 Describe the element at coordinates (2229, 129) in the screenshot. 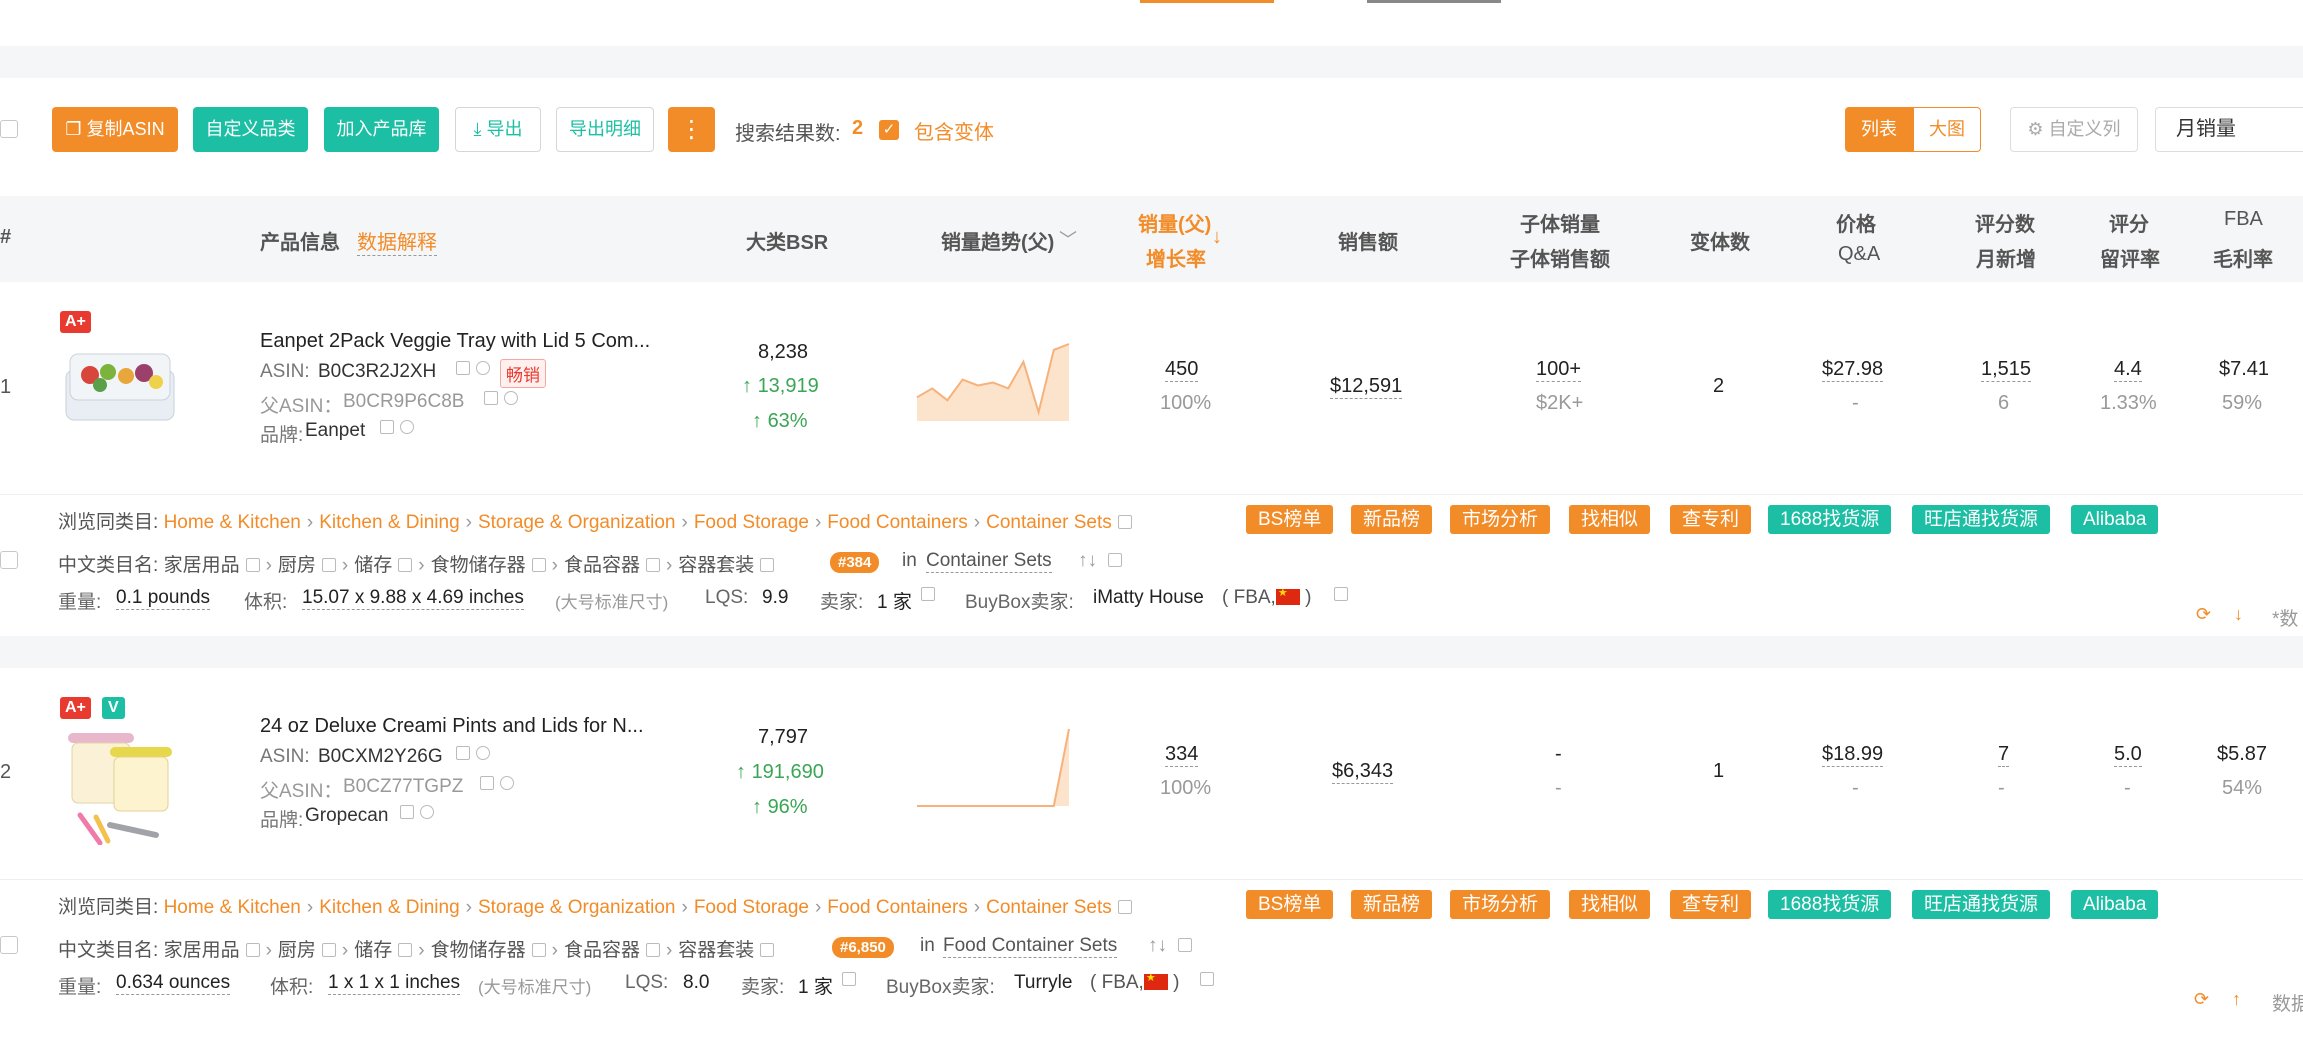

I see `sort-select: 月销量` at that location.